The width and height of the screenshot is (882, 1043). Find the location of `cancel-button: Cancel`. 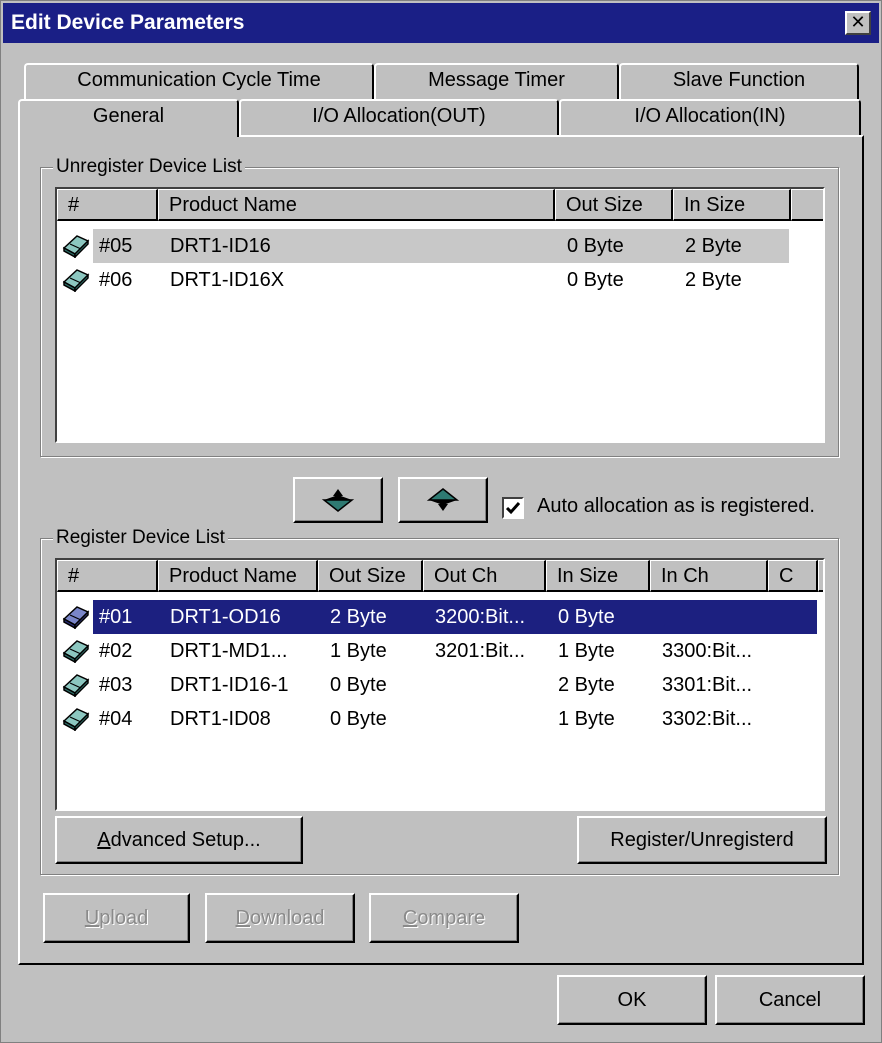

cancel-button: Cancel is located at coordinates (790, 1000).